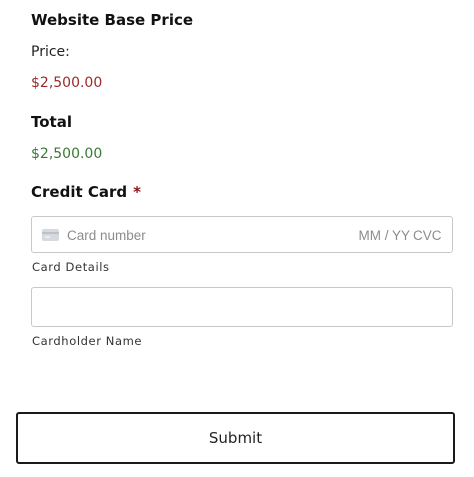 This screenshot has height=477, width=474. I want to click on card-element, so click(242, 234).